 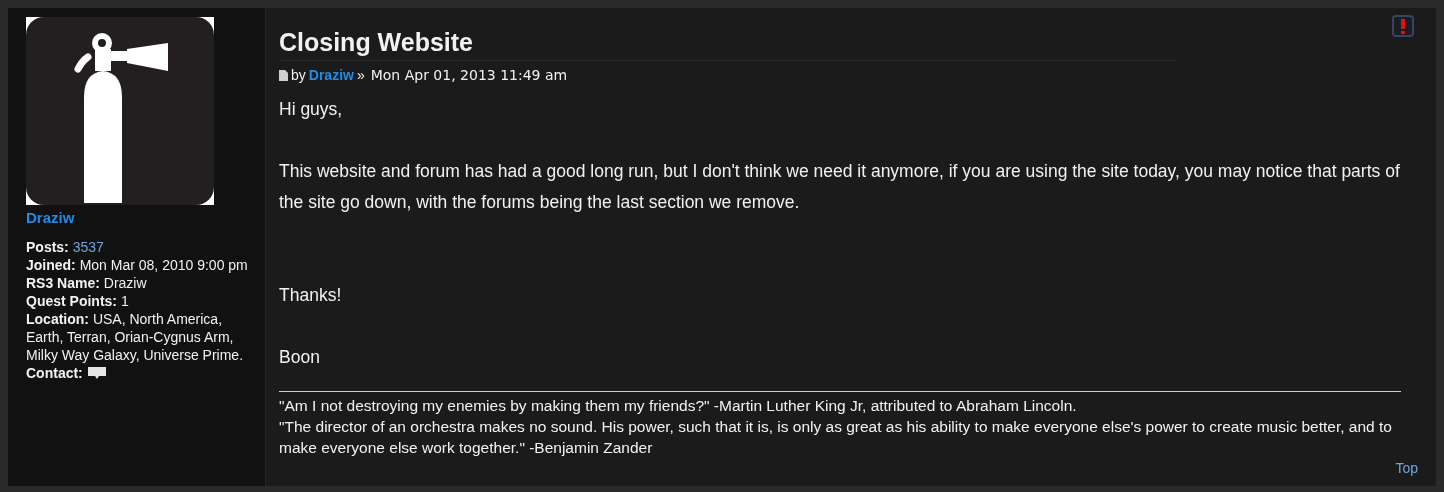 What do you see at coordinates (1406, 468) in the screenshot?
I see `top-link: Top` at bounding box center [1406, 468].